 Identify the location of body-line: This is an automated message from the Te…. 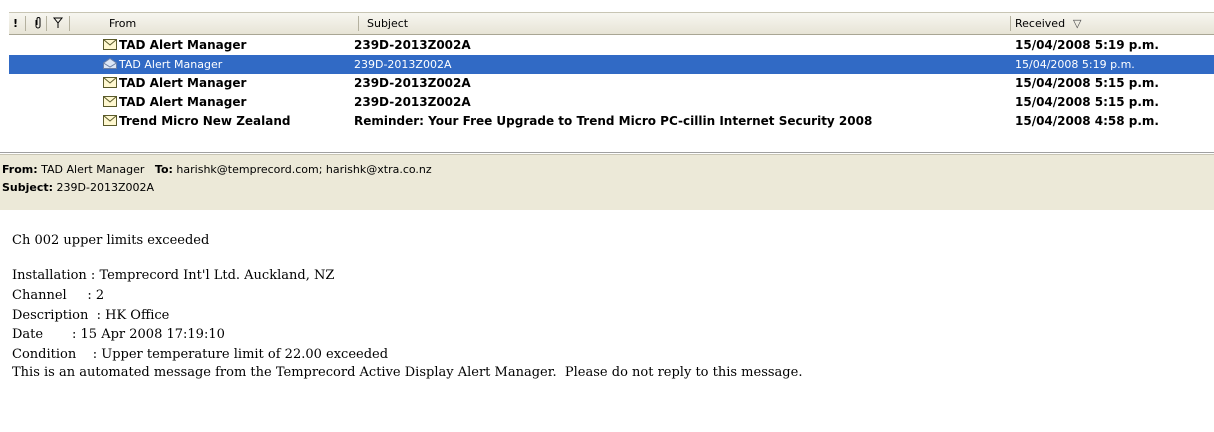
(407, 372).